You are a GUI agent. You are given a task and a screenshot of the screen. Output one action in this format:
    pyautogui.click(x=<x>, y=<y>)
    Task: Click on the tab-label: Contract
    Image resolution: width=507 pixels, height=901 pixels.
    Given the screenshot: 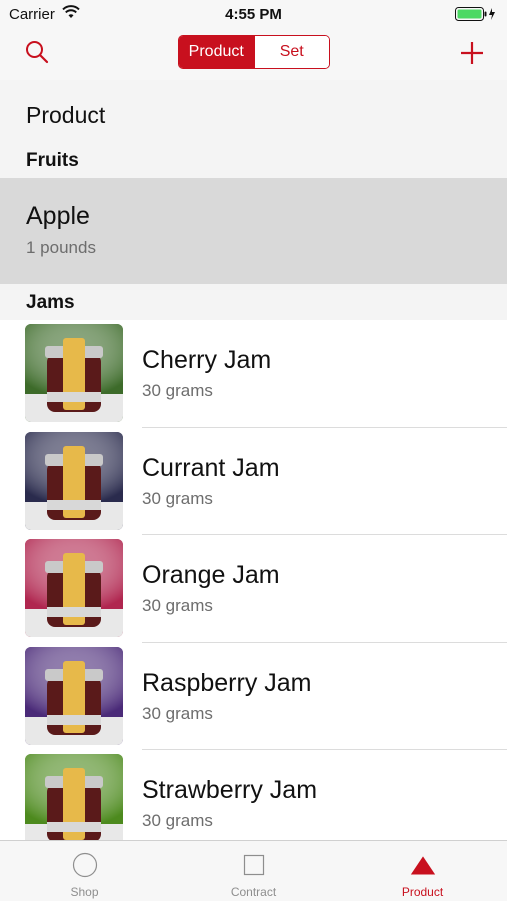 What is the action you would take?
    pyautogui.click(x=253, y=892)
    